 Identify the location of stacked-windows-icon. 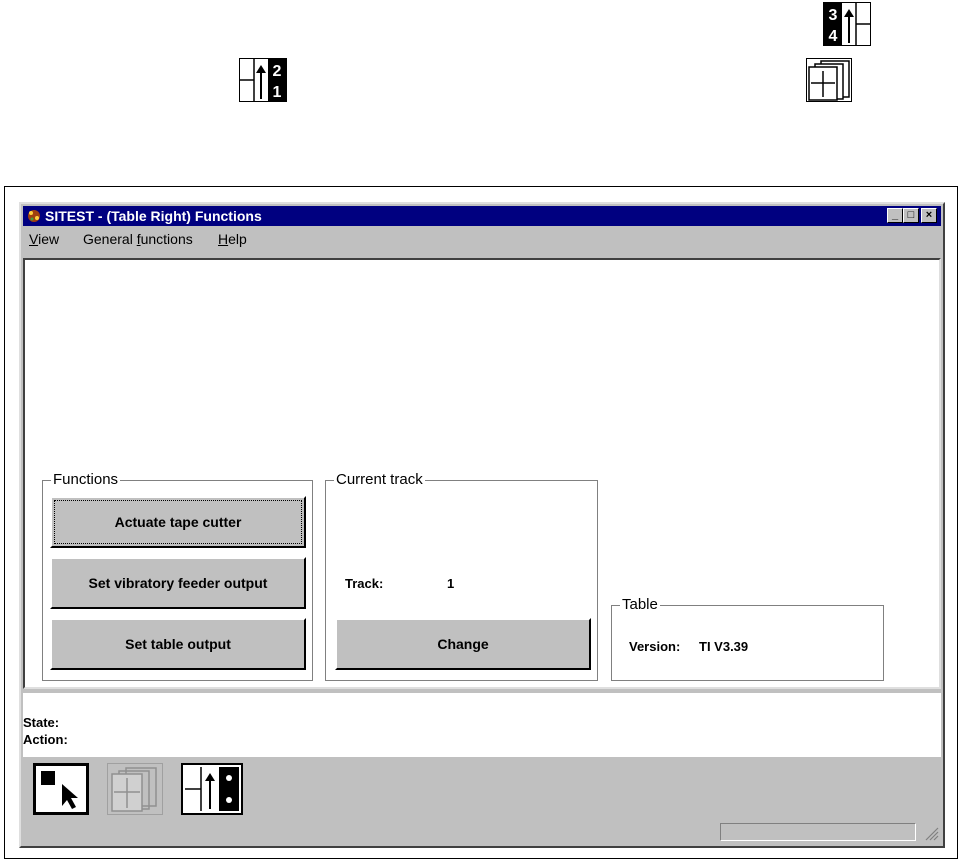
(829, 80).